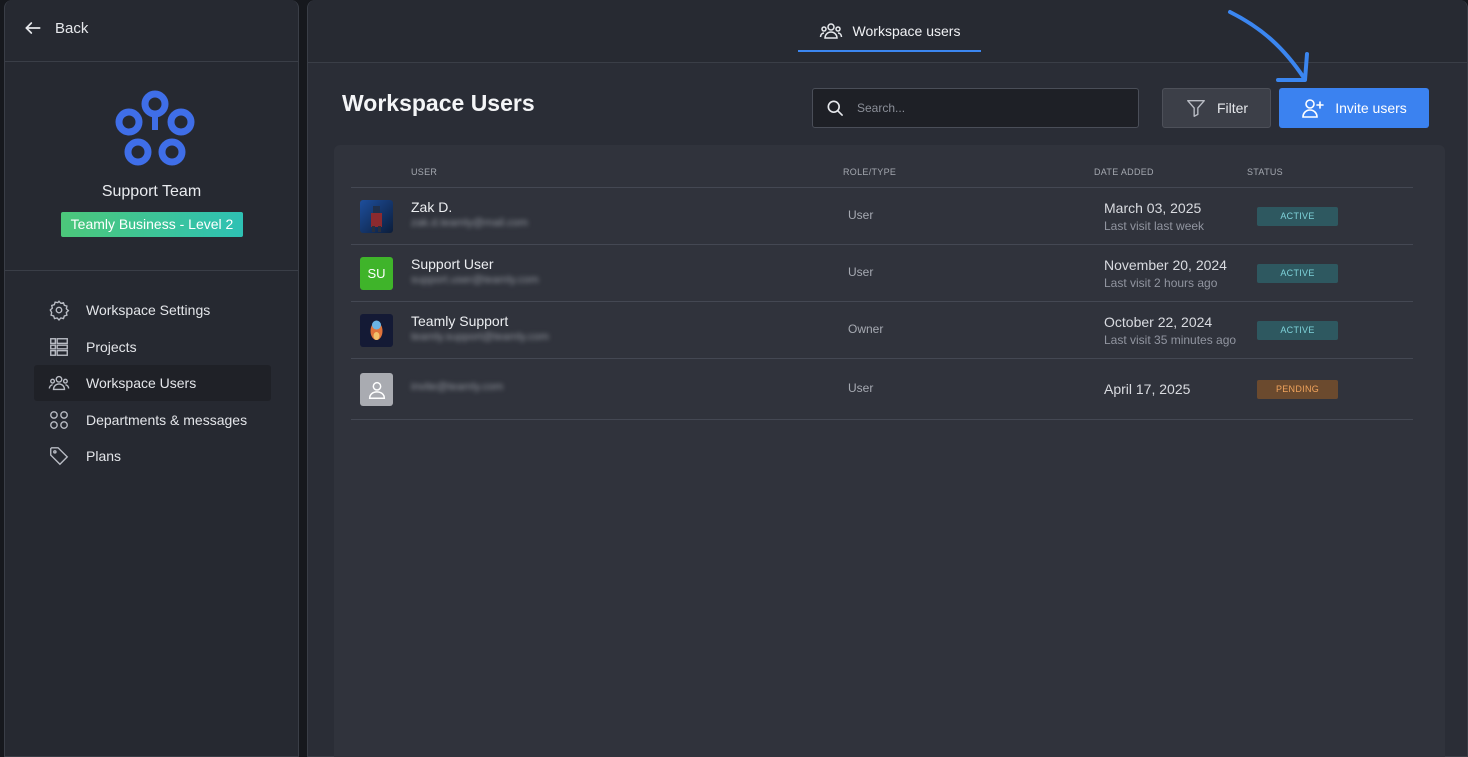  What do you see at coordinates (906, 31) in the screenshot?
I see `tab-label: Workspace users` at bounding box center [906, 31].